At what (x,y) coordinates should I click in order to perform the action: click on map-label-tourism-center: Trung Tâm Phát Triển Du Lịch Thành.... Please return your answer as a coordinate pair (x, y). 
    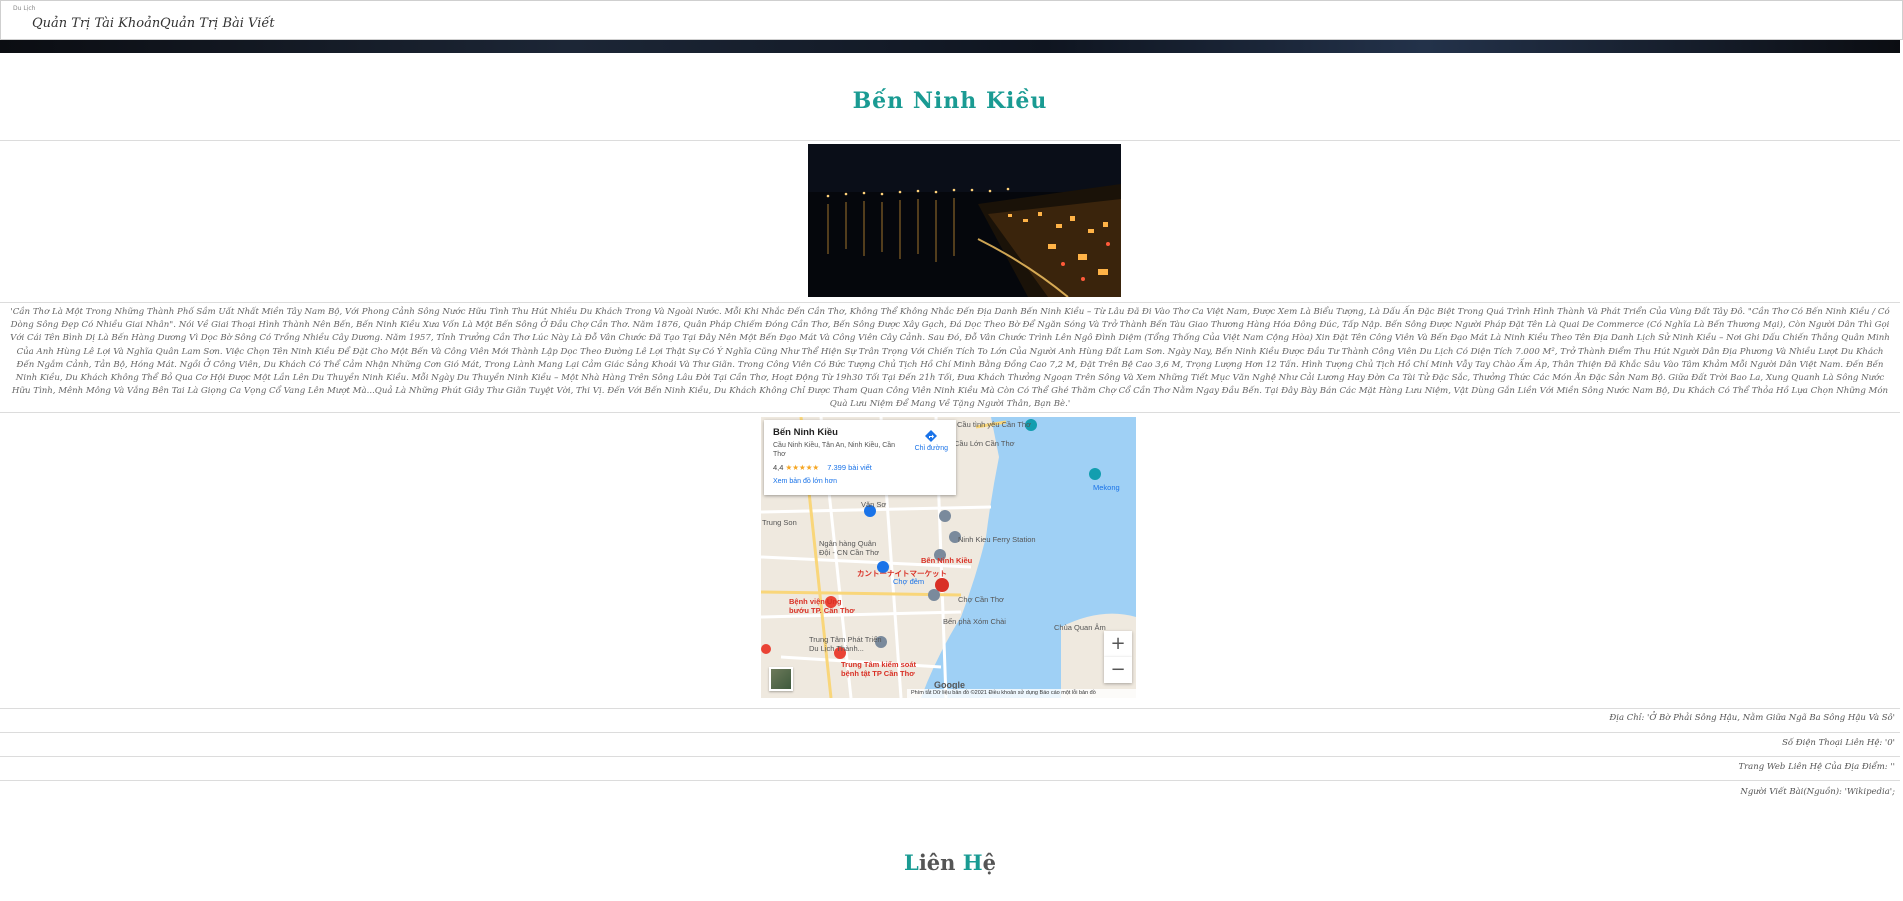
    Looking at the image, I should click on (849, 644).